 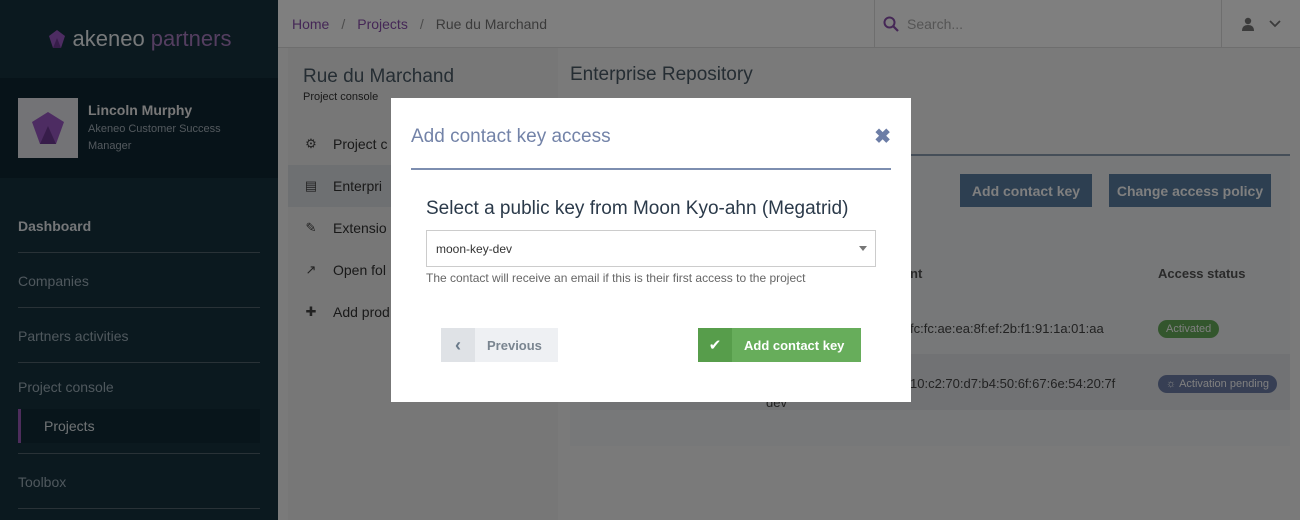 I want to click on caret-down-icon, so click(x=863, y=248).